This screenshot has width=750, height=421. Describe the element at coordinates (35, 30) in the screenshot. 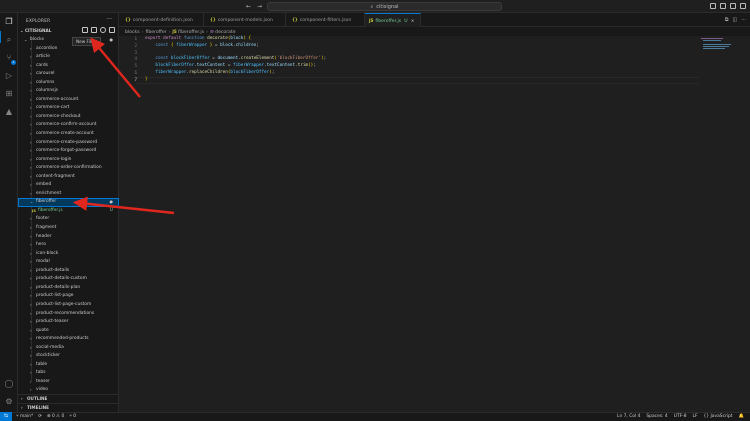

I see `project-header: ⌄ CITISIGNAL` at that location.